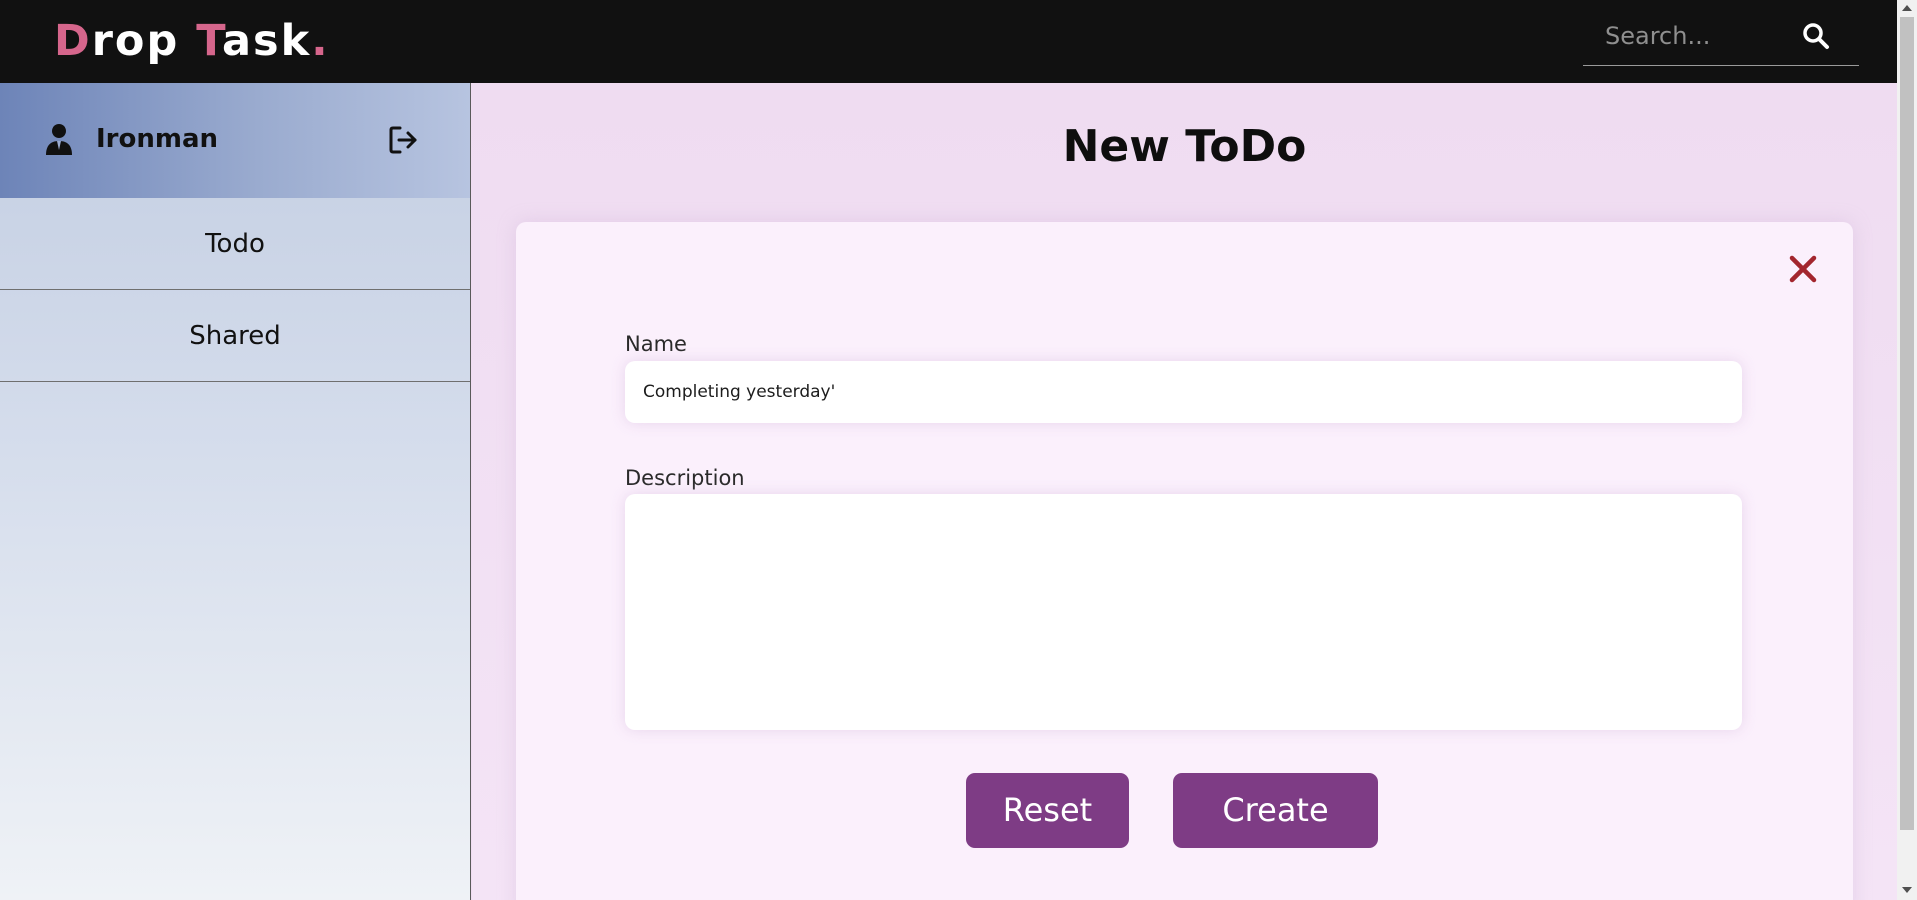 The image size is (1917, 900). What do you see at coordinates (209, 41) in the screenshot?
I see `logo-letter-t: T` at bounding box center [209, 41].